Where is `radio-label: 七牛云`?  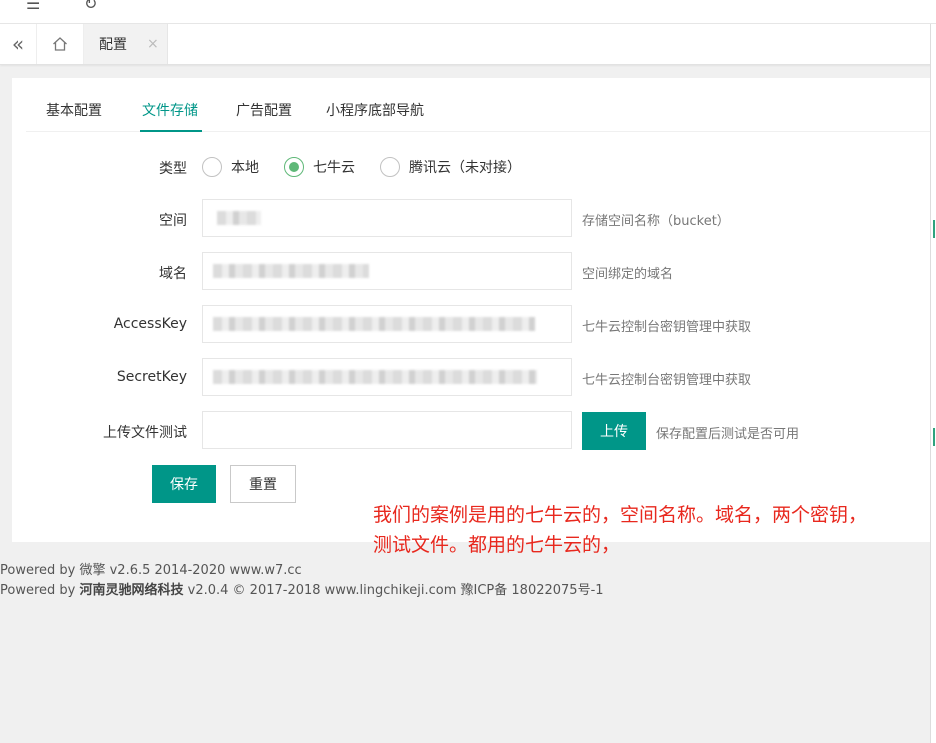 radio-label: 七牛云 is located at coordinates (334, 168).